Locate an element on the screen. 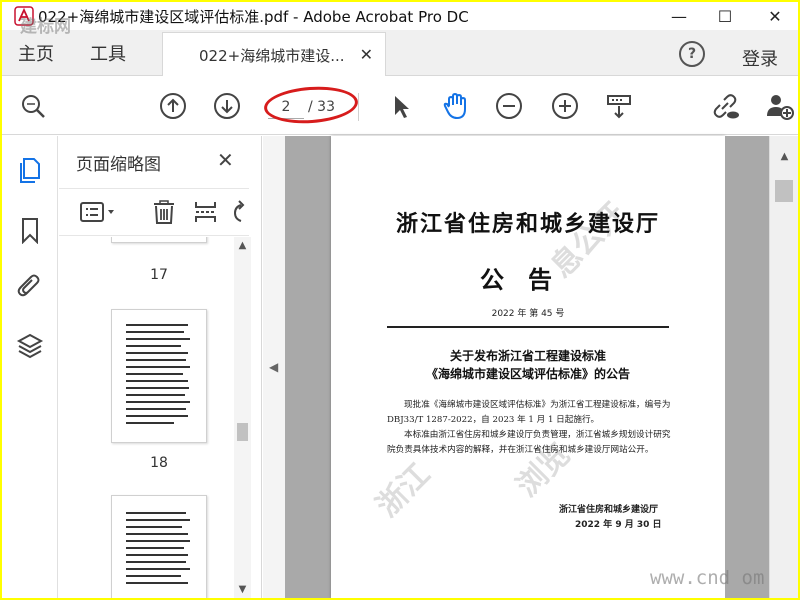 Image resolution: width=800 pixels, height=600 pixels. thumbnail-list: 17 18 is located at coordinates (146, 417).